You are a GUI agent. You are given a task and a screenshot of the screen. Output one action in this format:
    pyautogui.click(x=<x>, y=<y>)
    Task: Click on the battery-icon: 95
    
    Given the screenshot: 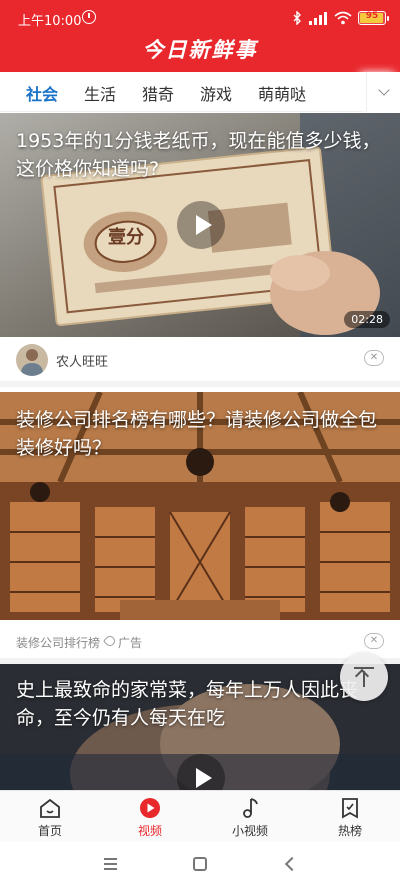 What is the action you would take?
    pyautogui.click(x=373, y=18)
    